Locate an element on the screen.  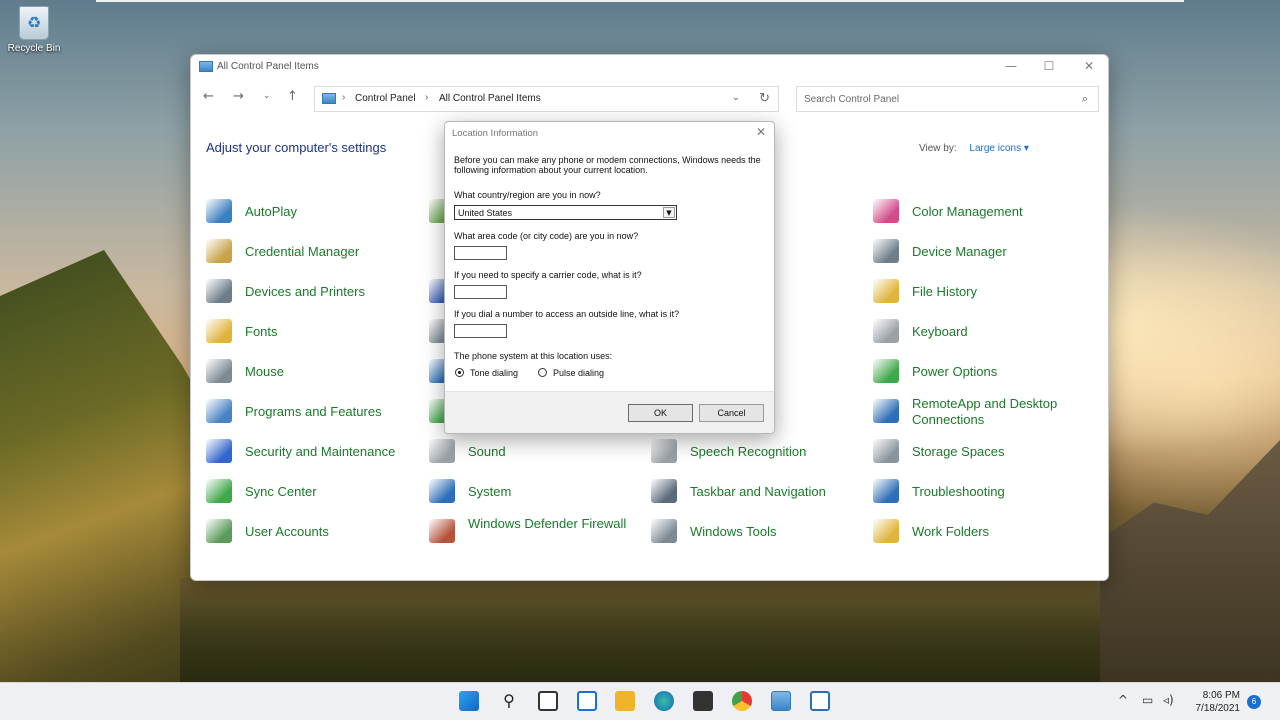
forward-arrow-icon: → is located at coordinates (238, 96).